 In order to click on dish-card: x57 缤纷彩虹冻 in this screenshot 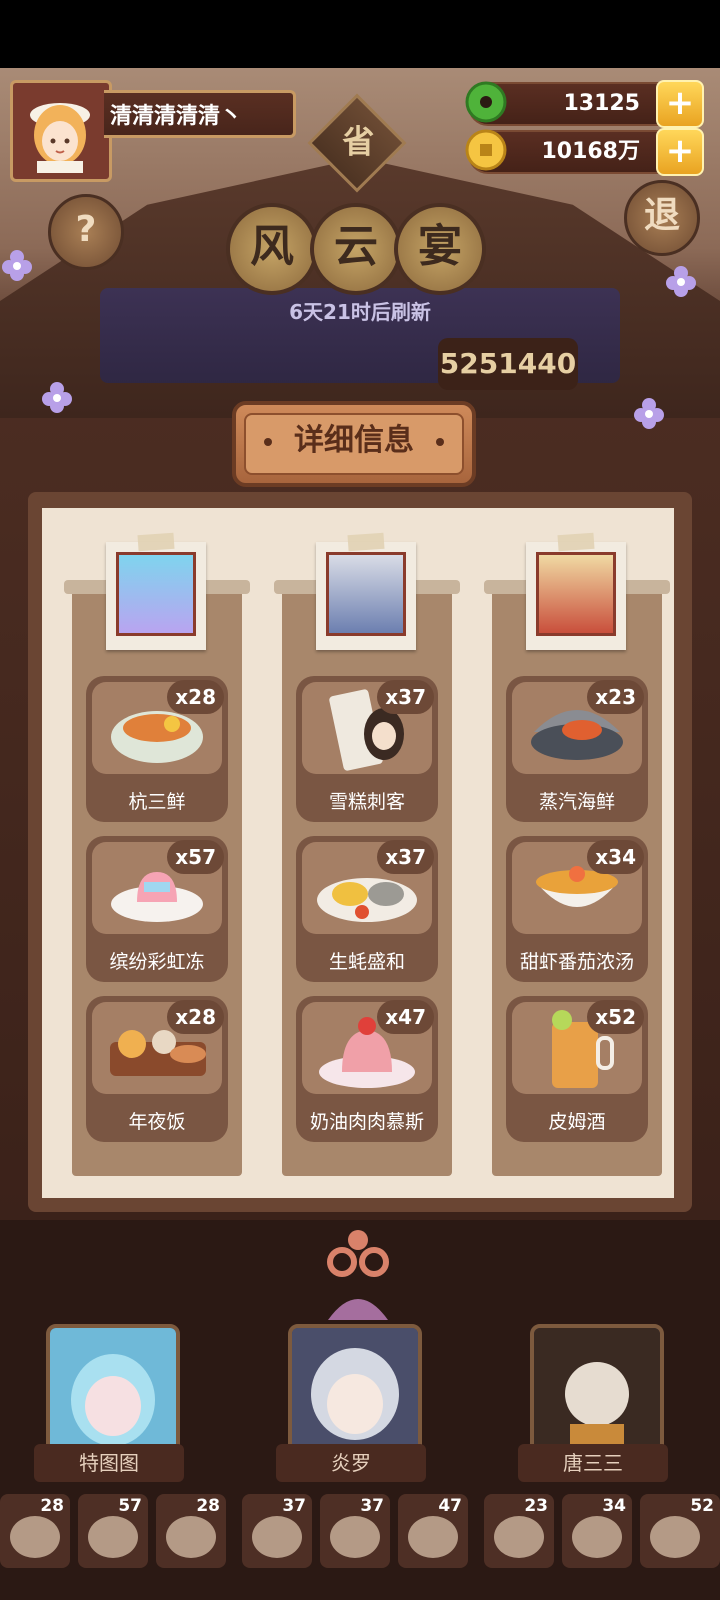, I will do `click(157, 909)`.